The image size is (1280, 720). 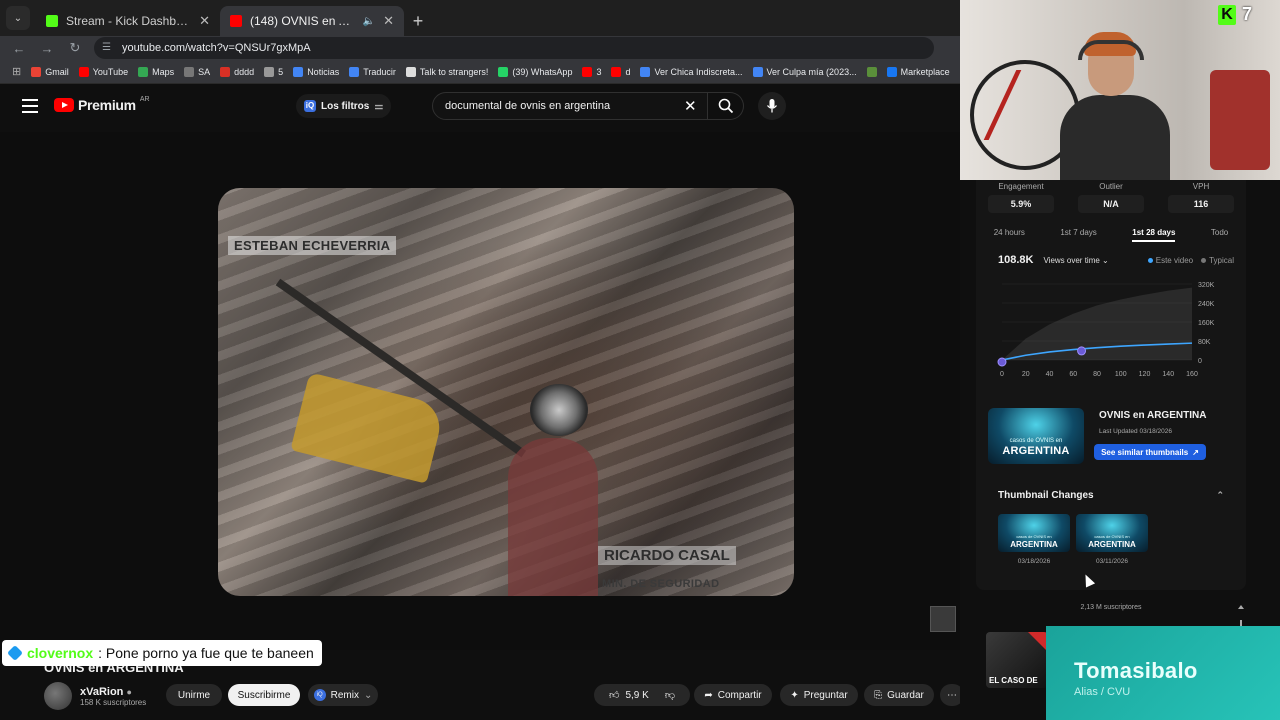 What do you see at coordinates (1219, 235) in the screenshot?
I see `range-tab: Todo` at bounding box center [1219, 235].